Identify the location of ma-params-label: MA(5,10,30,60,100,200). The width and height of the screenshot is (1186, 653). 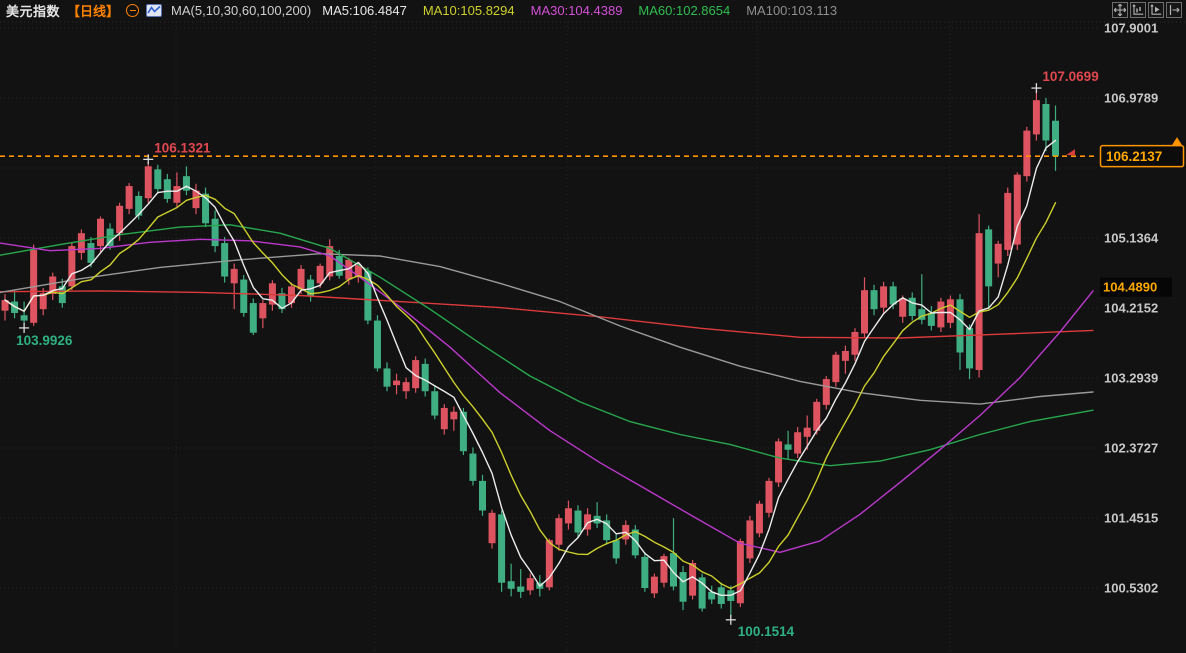
(241, 10).